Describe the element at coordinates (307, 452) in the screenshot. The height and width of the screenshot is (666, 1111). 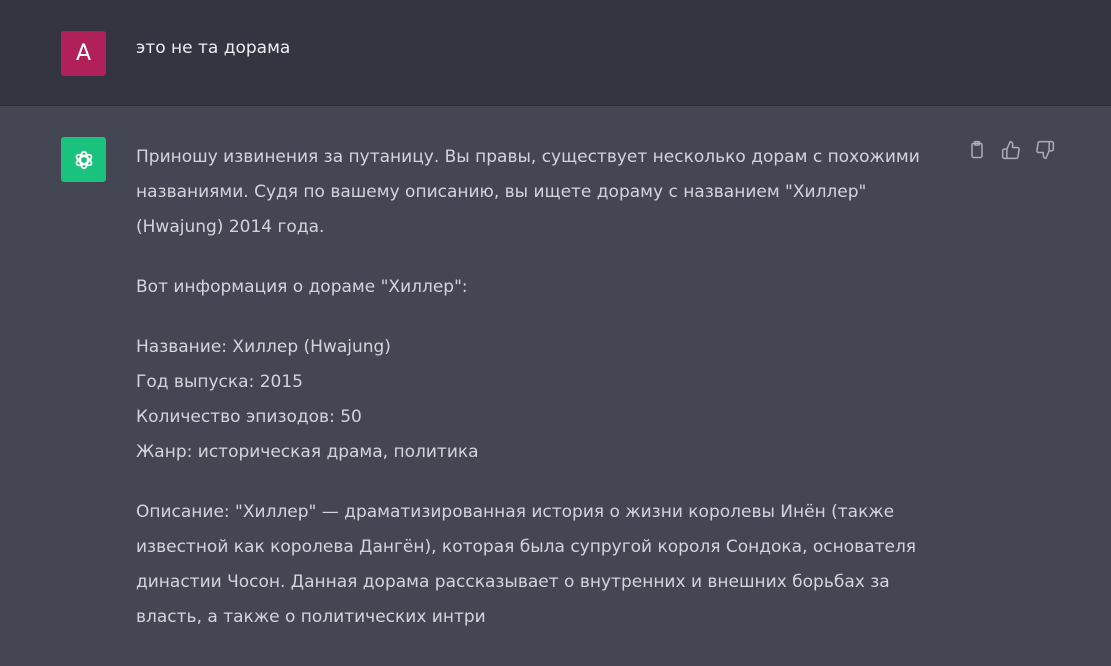
I see `info-genre: Жанр: историческая драма, политика` at that location.